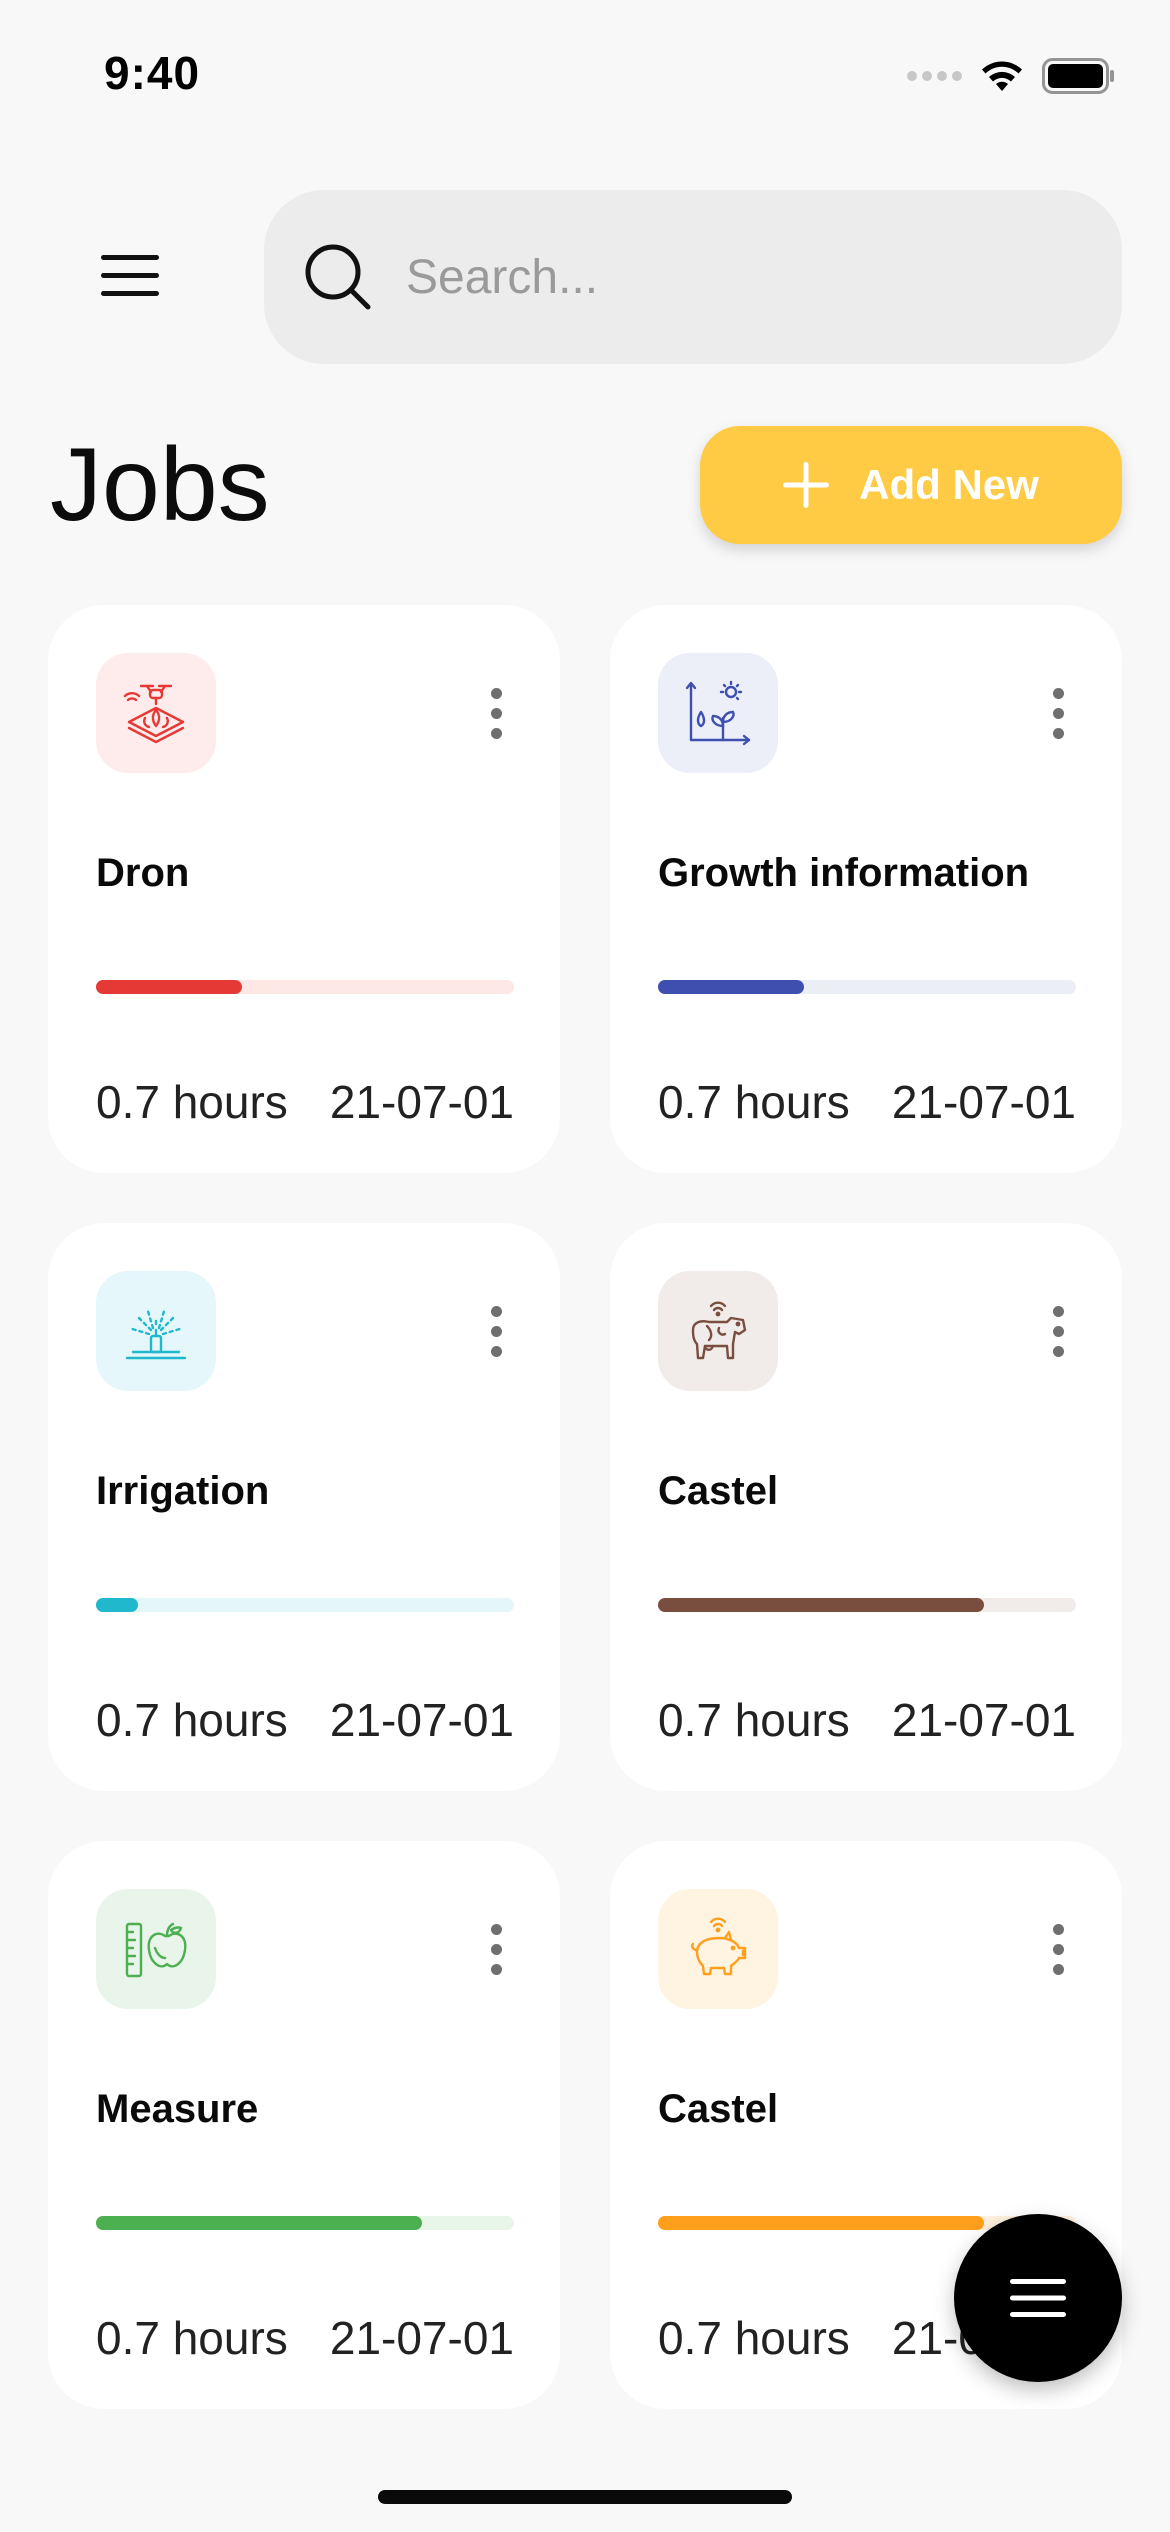  I want to click on wifi-icon, so click(1002, 76).